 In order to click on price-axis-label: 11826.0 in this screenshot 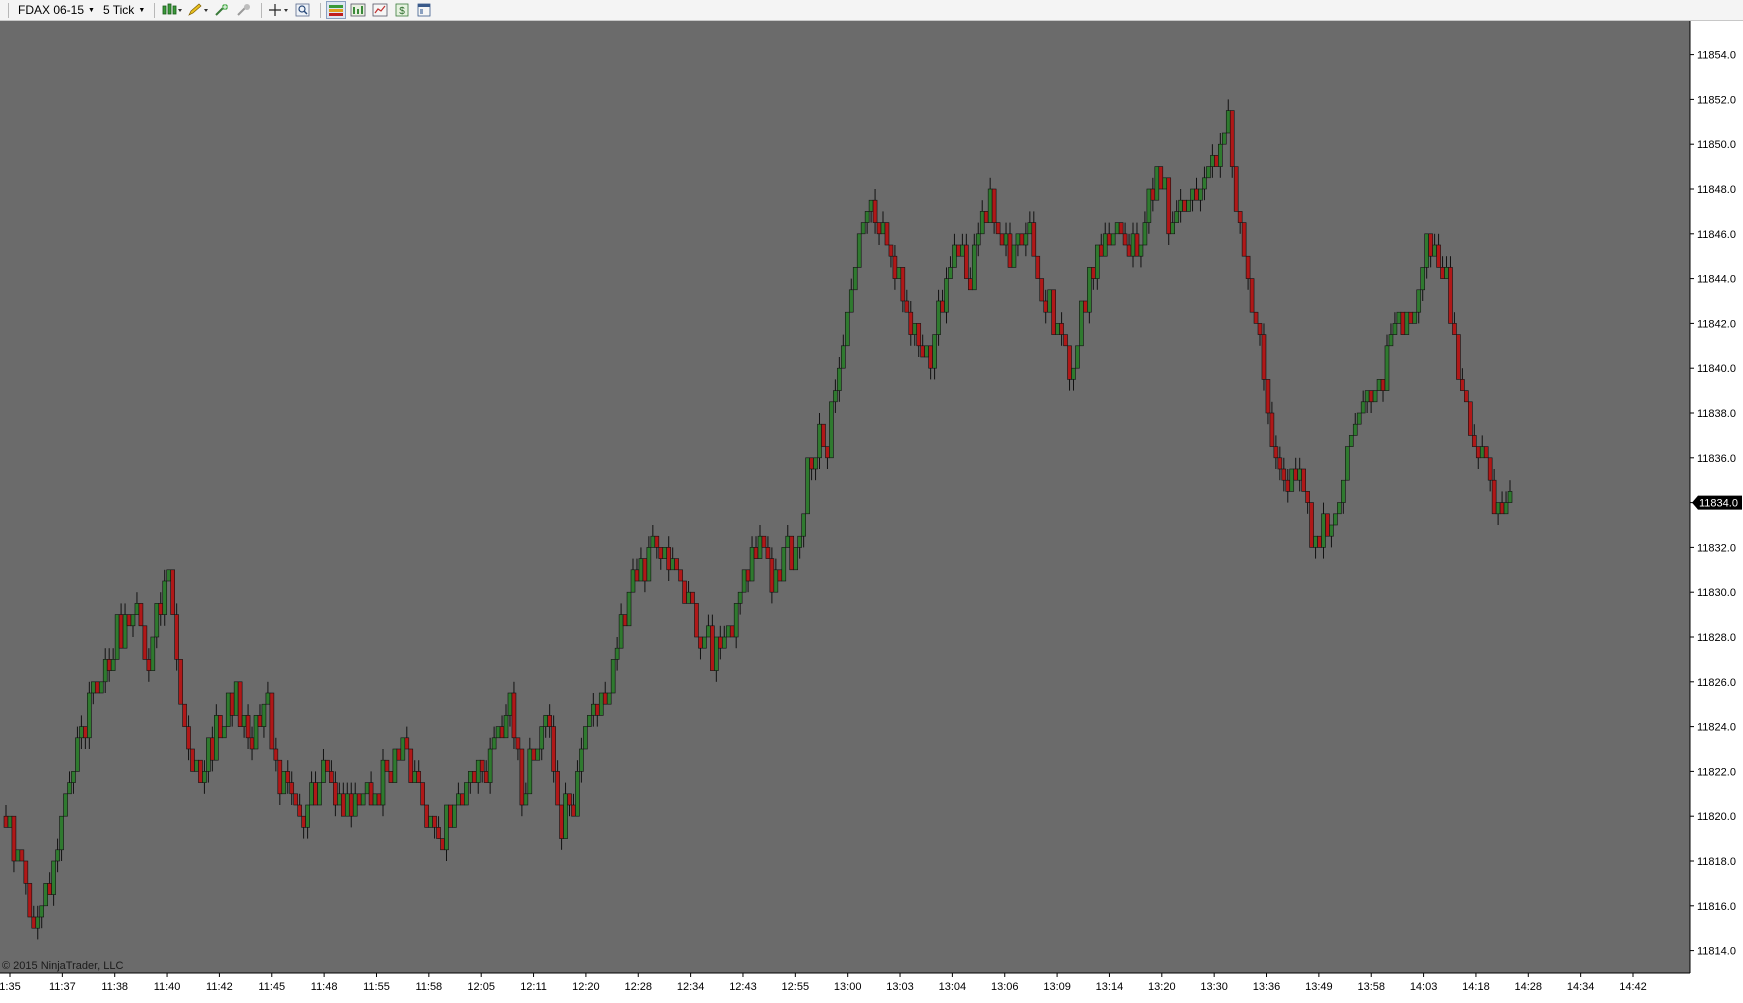, I will do `click(1716, 683)`.